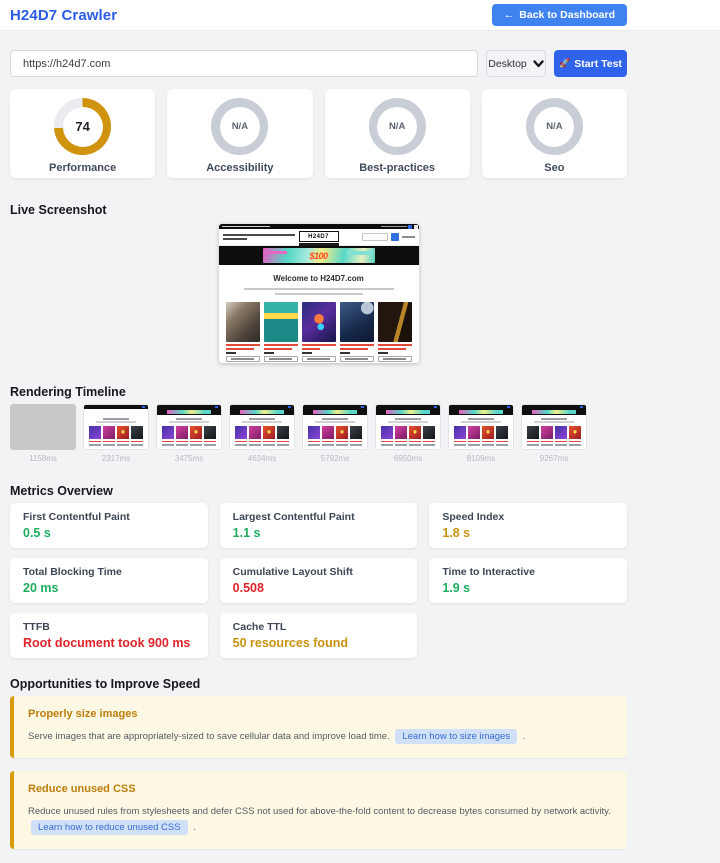  What do you see at coordinates (590, 63) in the screenshot?
I see `start-test-button: 🚀 Start Test` at bounding box center [590, 63].